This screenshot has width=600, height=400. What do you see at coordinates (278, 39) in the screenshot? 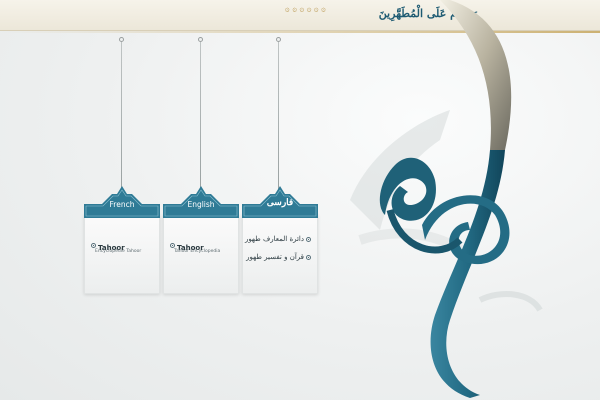
I see `hanging-ring-farsi` at bounding box center [278, 39].